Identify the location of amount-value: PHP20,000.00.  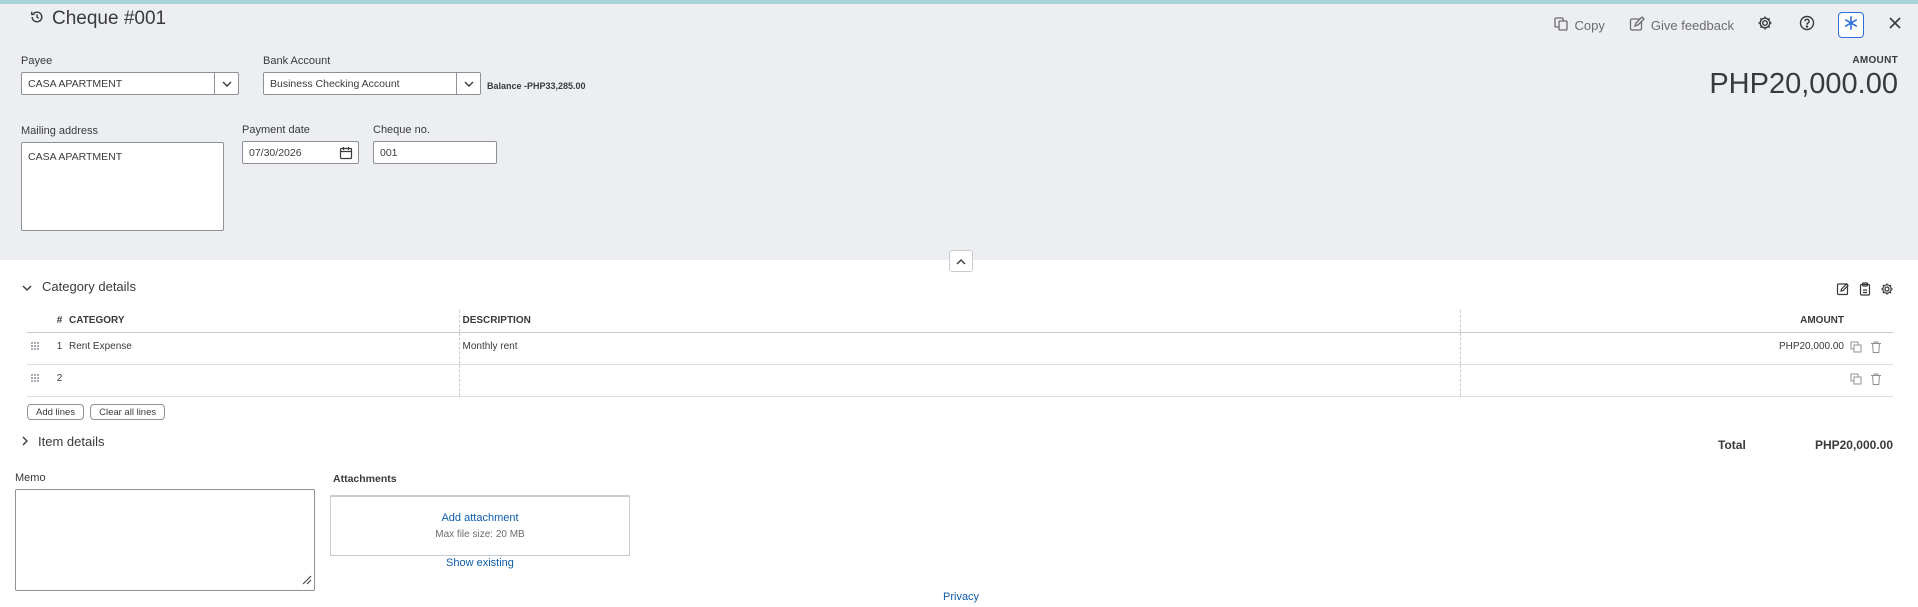
(1803, 84).